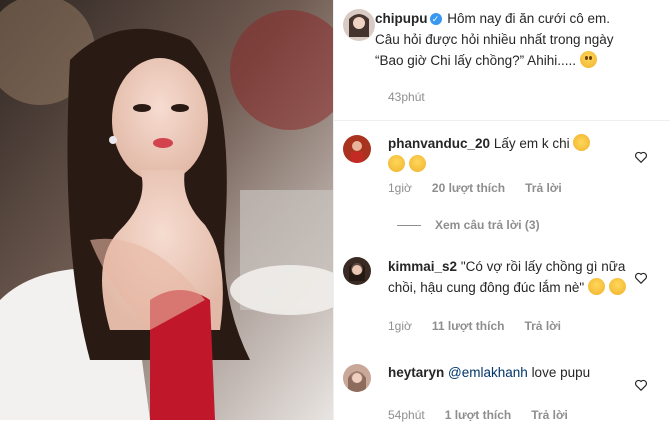  I want to click on comment-text: love pupu, so click(561, 372).